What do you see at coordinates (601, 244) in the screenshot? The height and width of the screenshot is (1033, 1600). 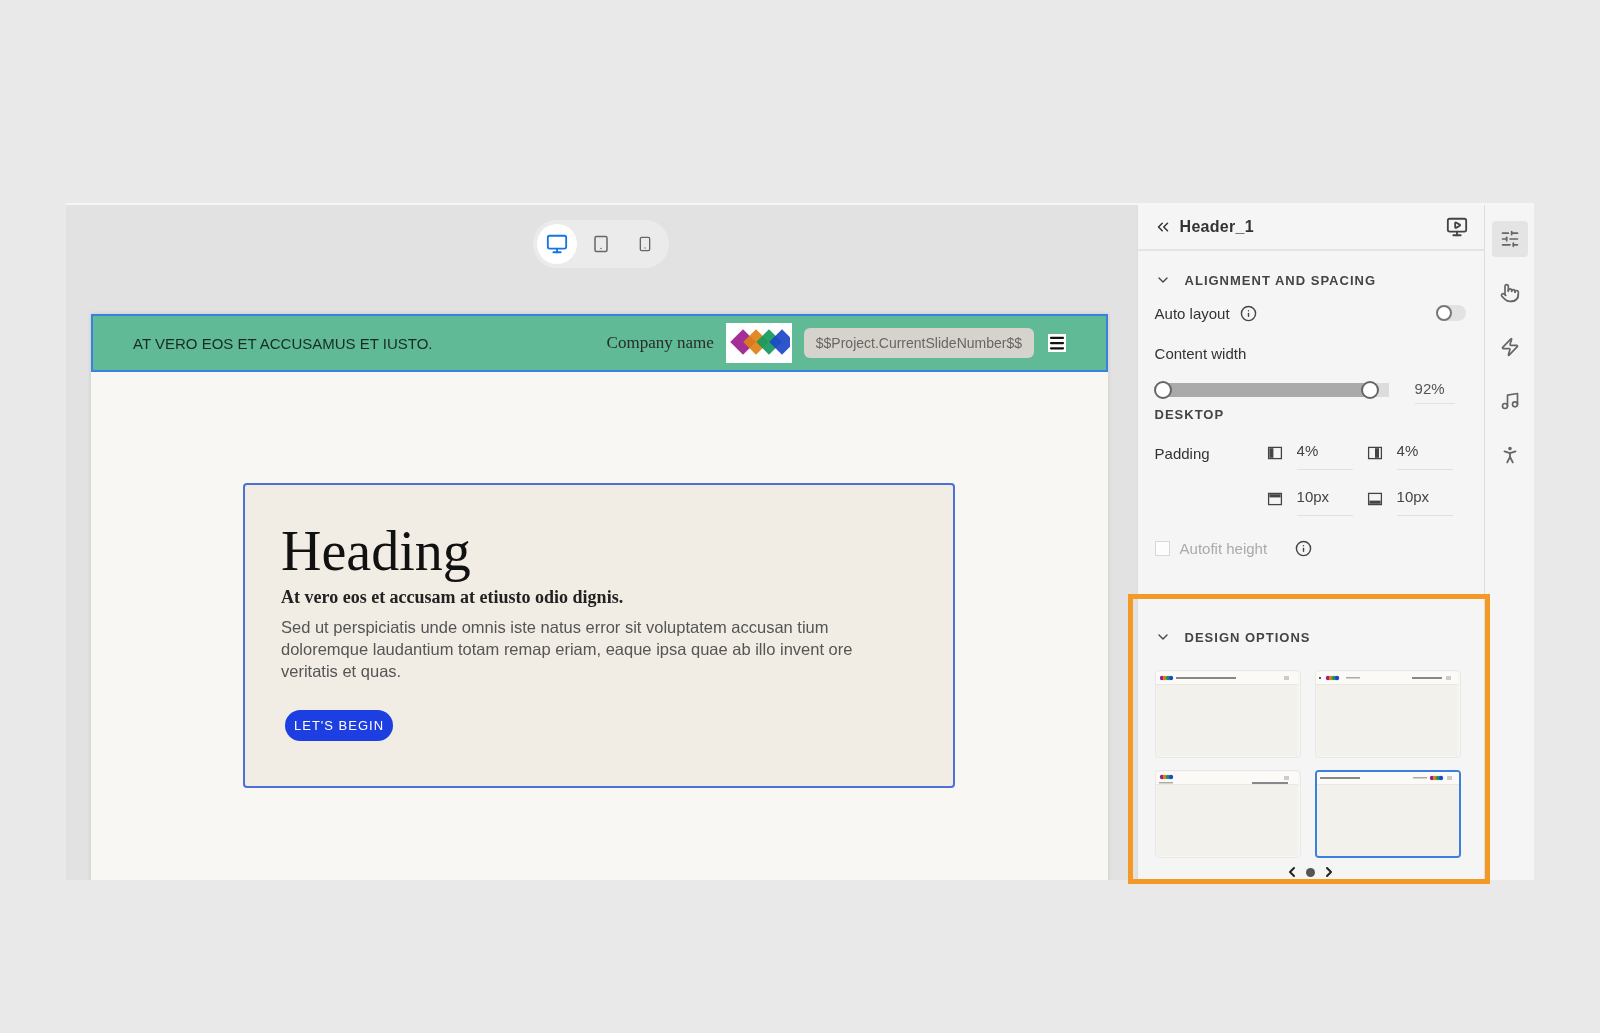 I see `tablet-icon` at bounding box center [601, 244].